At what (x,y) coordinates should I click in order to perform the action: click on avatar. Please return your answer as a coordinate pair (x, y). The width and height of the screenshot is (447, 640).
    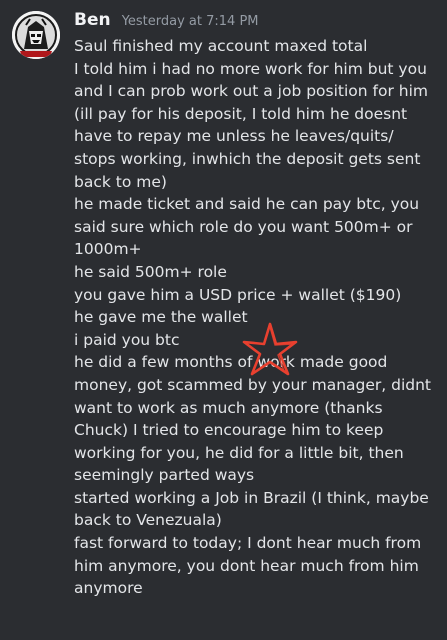
    Looking at the image, I should click on (36, 35).